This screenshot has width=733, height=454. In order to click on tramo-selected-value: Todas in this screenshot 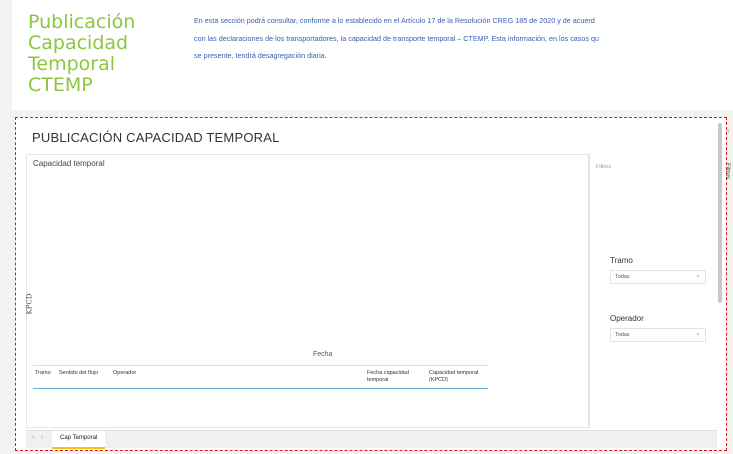, I will do `click(622, 277)`.